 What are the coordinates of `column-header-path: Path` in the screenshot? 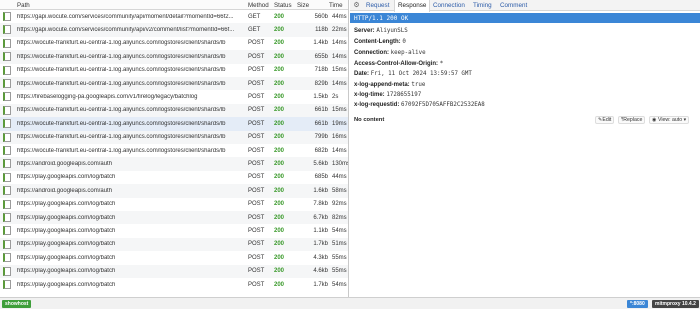 It's located at (23, 5).